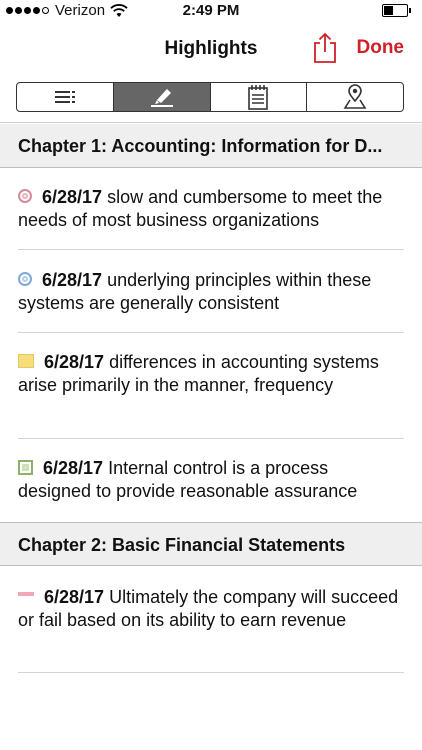  I want to click on view-mode-segmented-control, so click(210, 97).